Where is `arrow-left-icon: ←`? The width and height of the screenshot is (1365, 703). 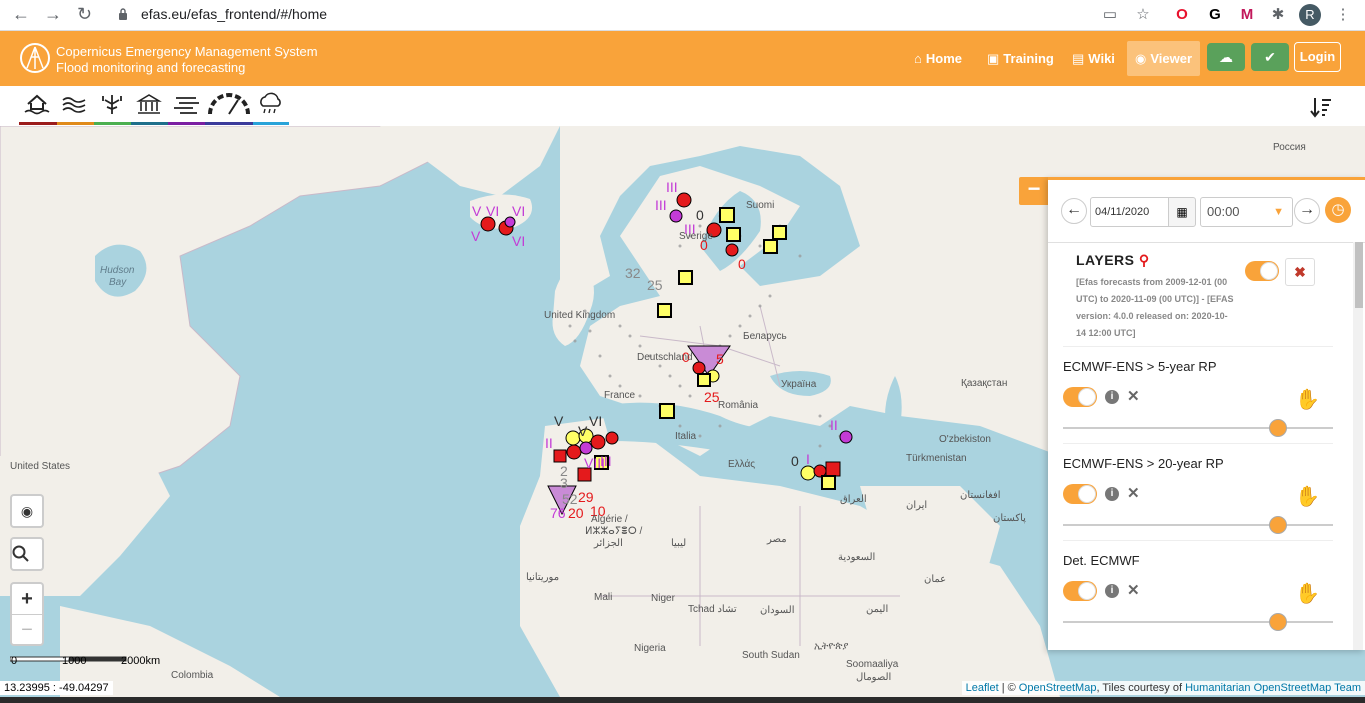 arrow-left-icon: ← is located at coordinates (1074, 209).